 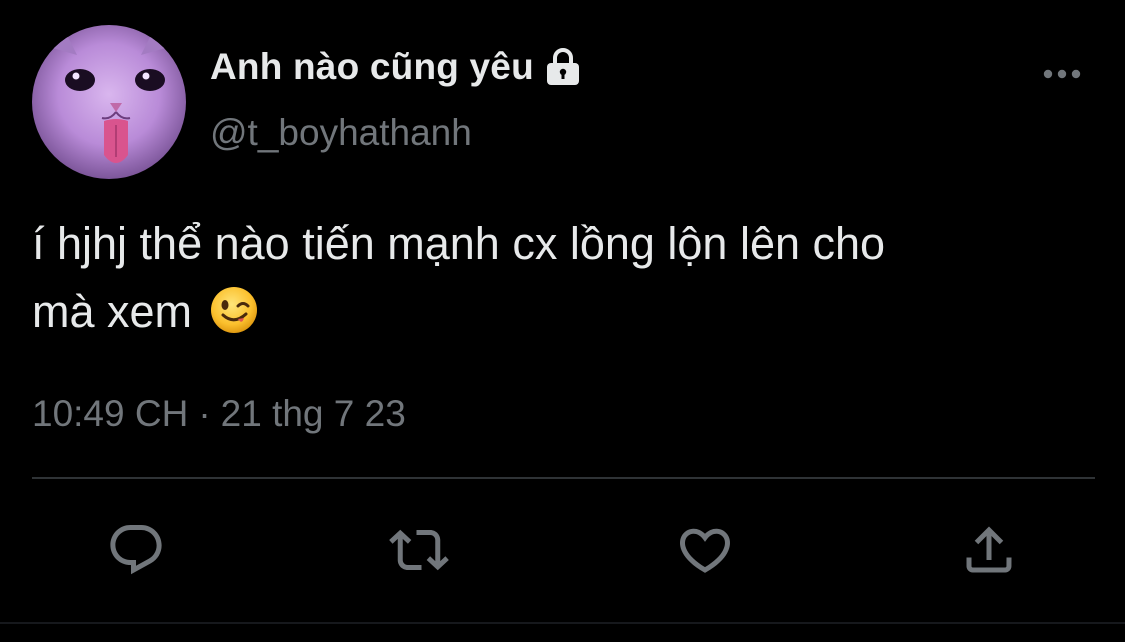 I want to click on tweet-timestamp: 10:49 CH · 21 thg 7 23, so click(x=219, y=414).